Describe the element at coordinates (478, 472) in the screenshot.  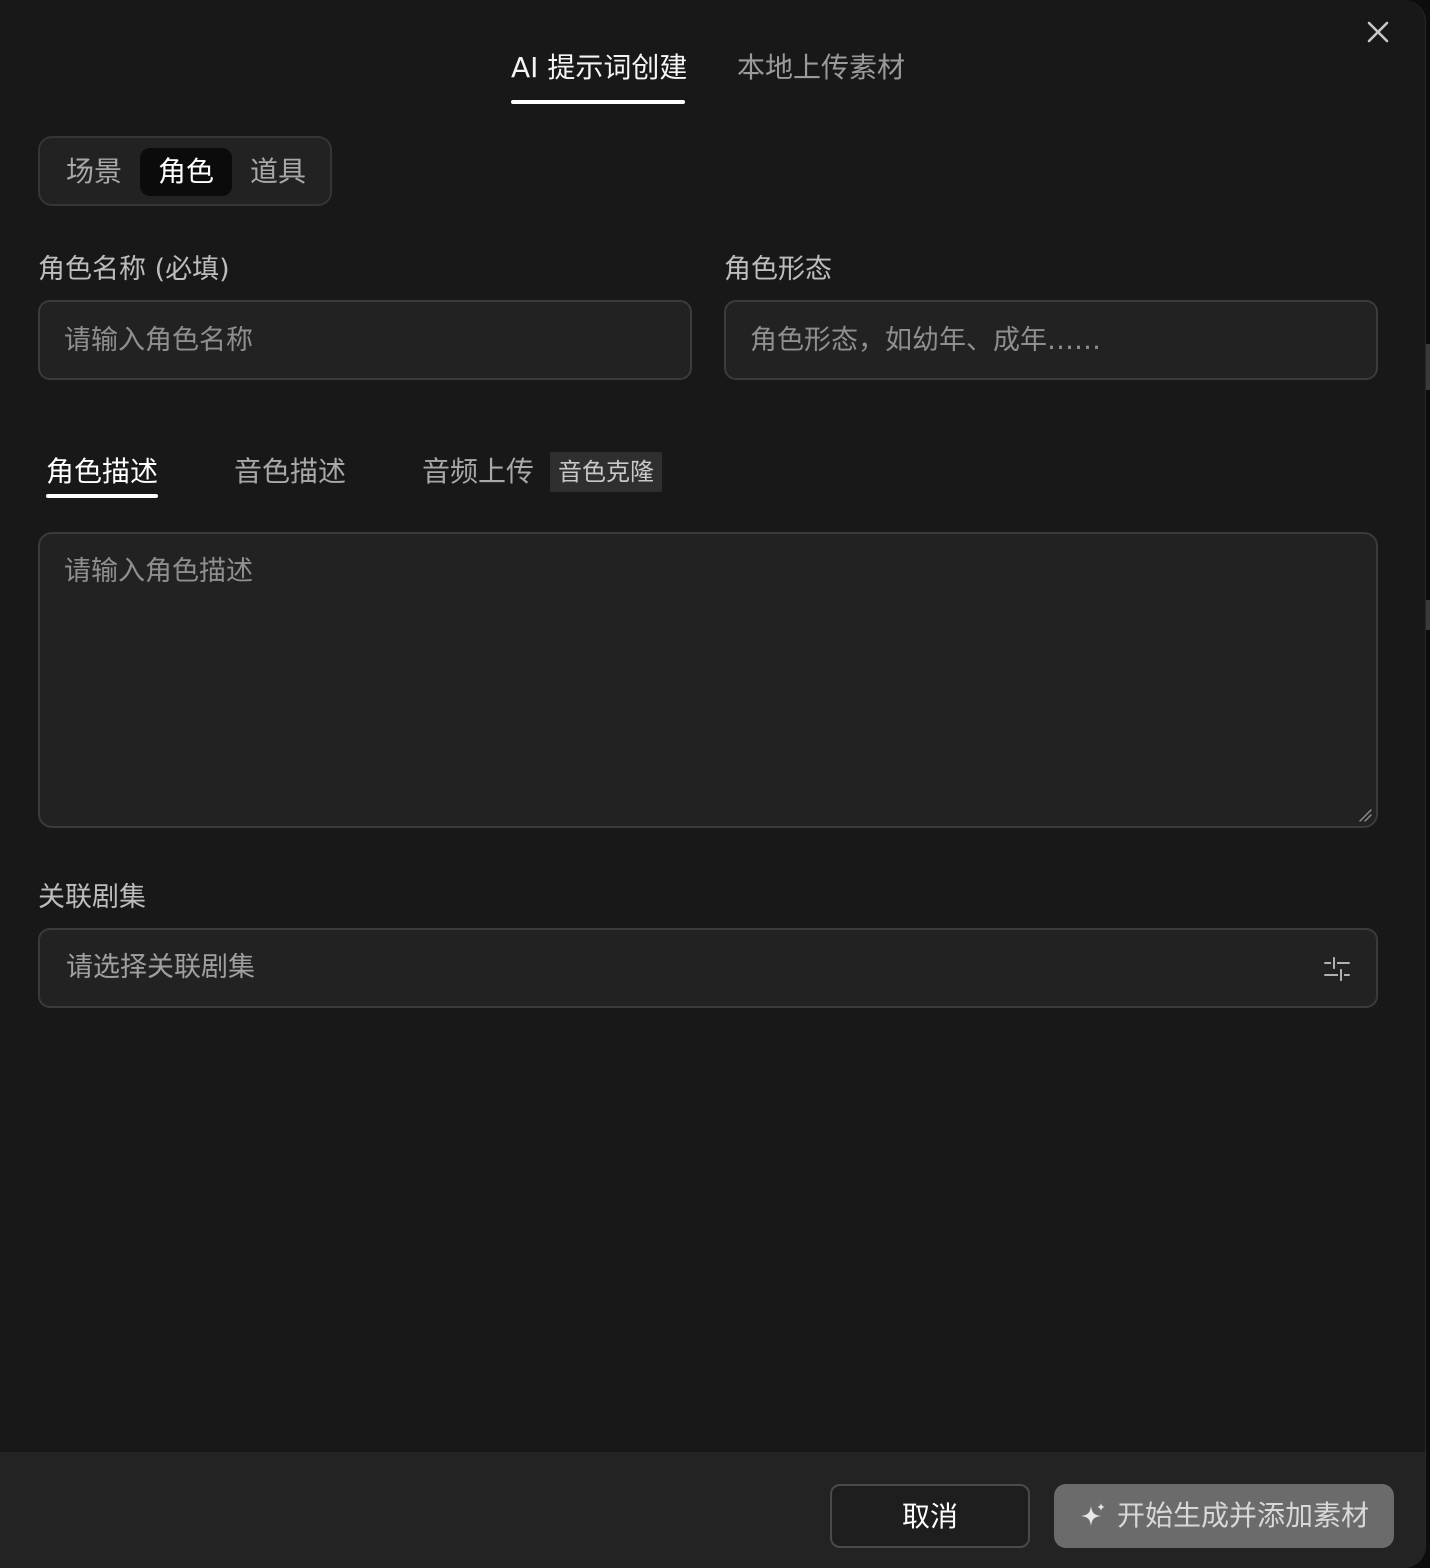
I see `tab-audio-upload: 音频上传` at that location.